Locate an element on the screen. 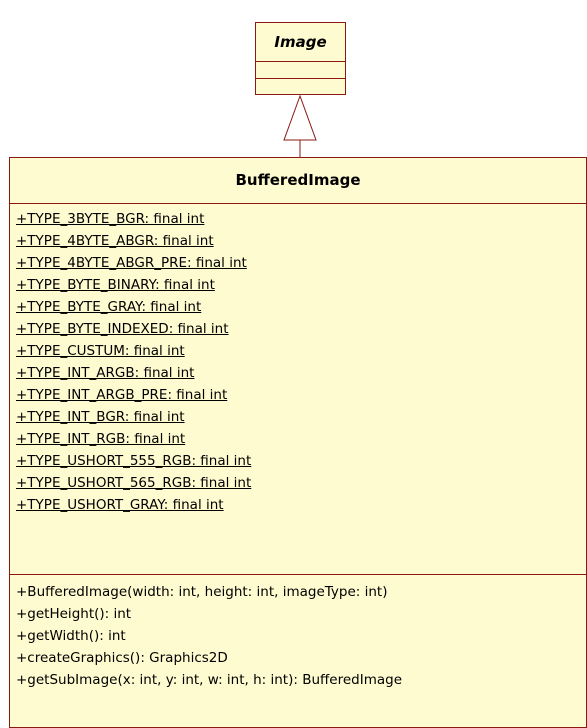  attribute-item: +TYPE_4BYTE_ABGR: final int is located at coordinates (115, 241).